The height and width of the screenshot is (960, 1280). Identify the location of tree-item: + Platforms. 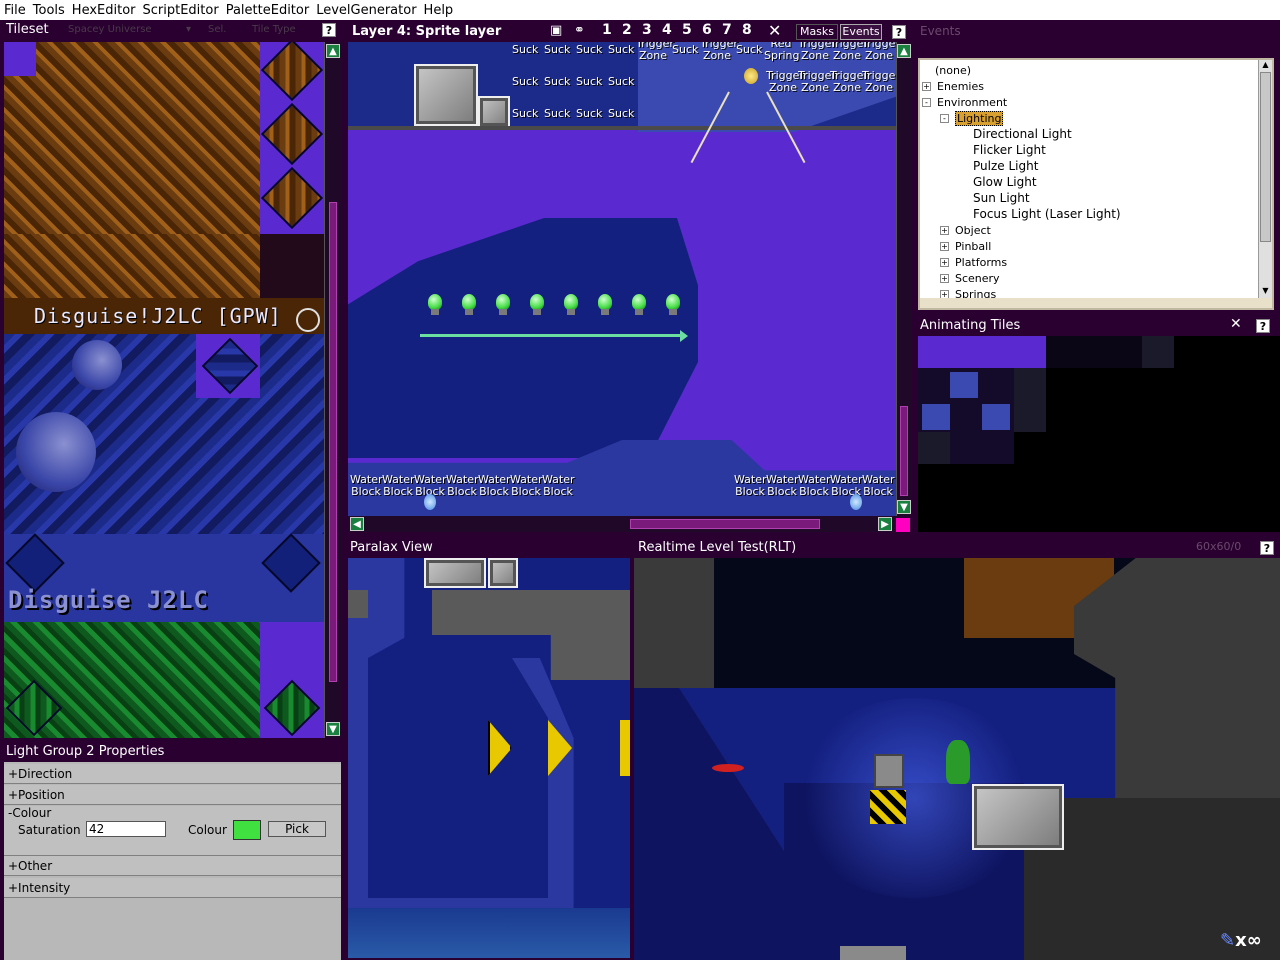
(973, 262).